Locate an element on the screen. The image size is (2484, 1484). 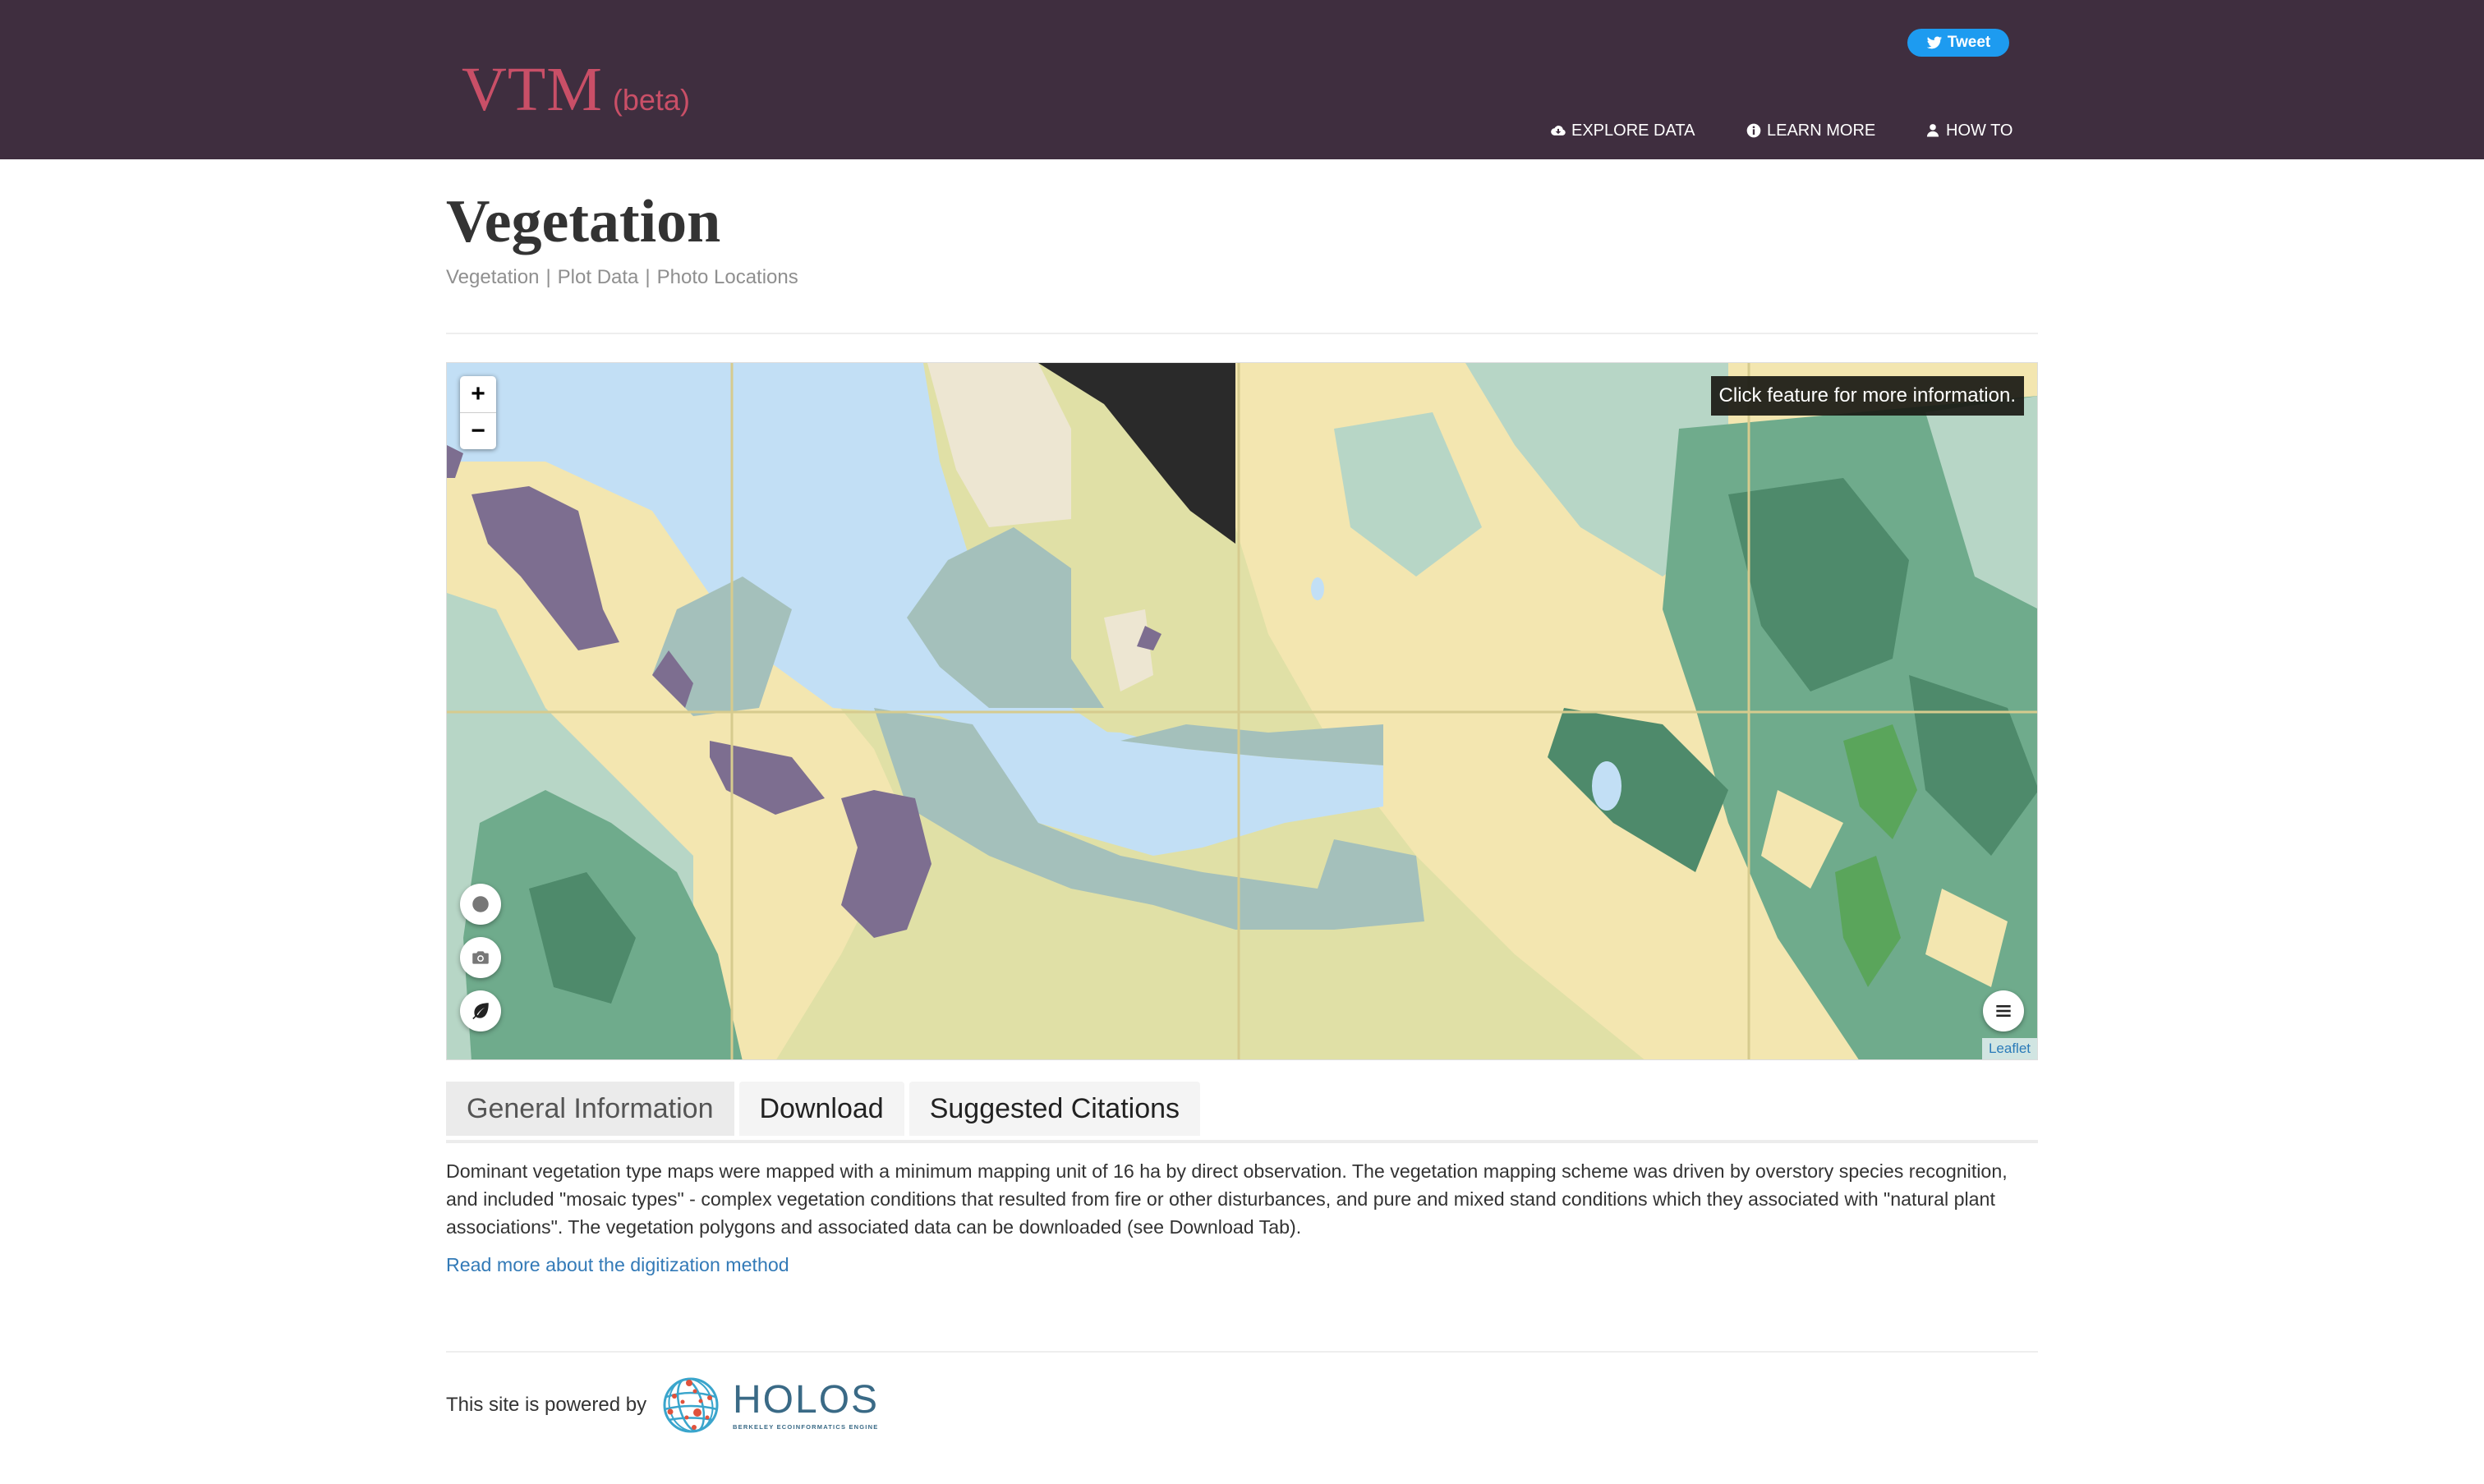
holos-wordmark: HOLOS BERKELEY ECOINFORMATICS ENGINE is located at coordinates (806, 1404).